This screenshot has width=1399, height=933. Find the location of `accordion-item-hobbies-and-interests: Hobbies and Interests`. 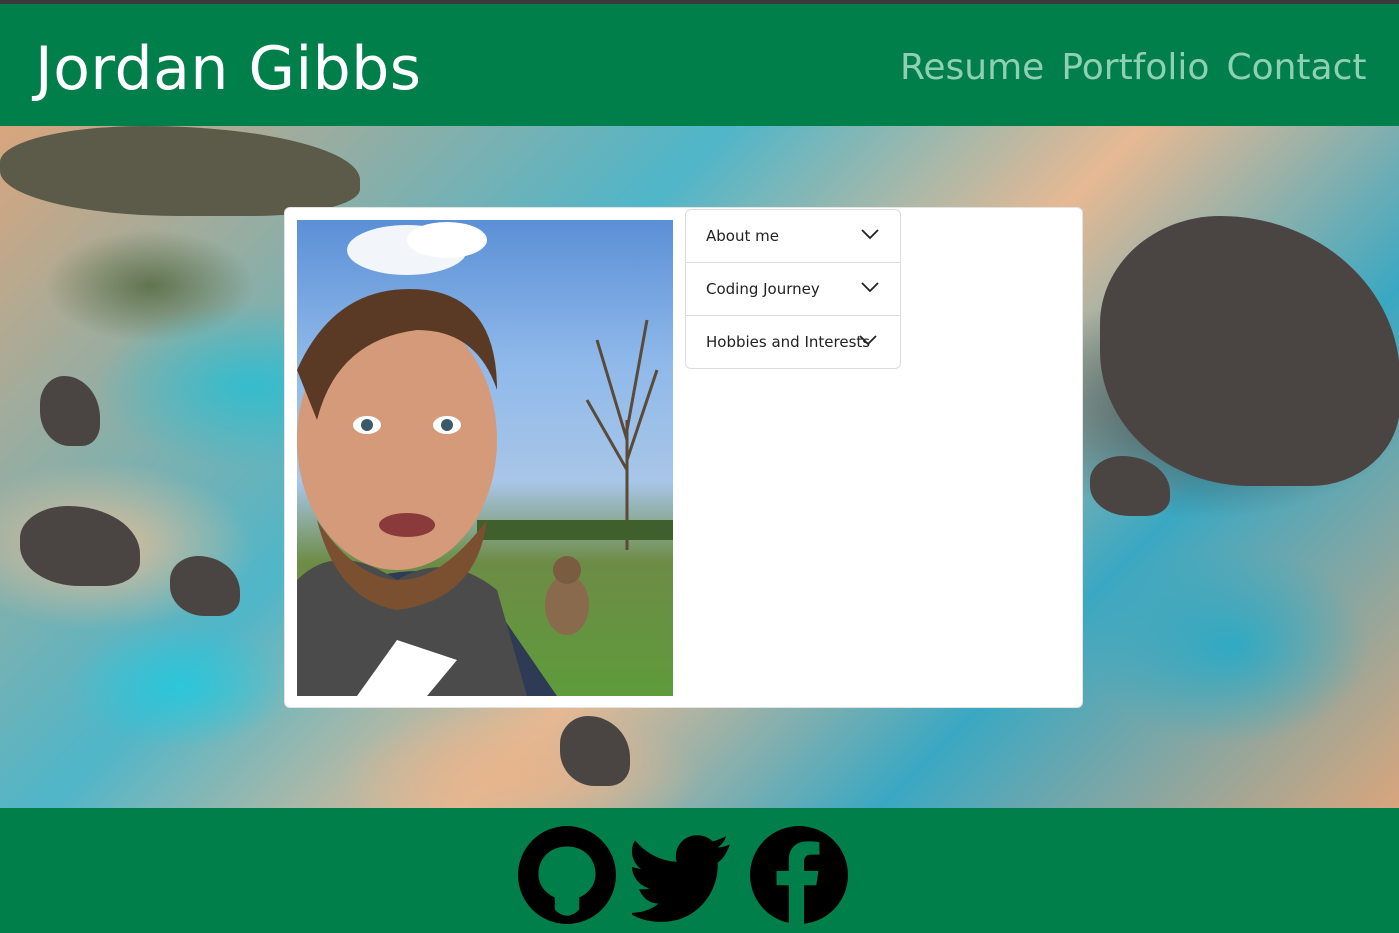

accordion-item-hobbies-and-interests: Hobbies and Interests is located at coordinates (793, 342).